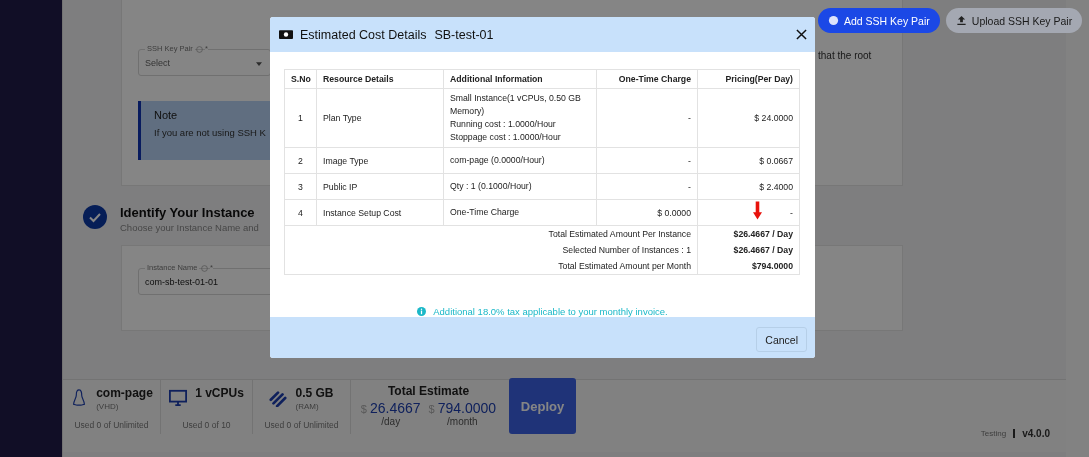  Describe the element at coordinates (380, 79) in the screenshot. I see `column-header: Resource Details` at that location.